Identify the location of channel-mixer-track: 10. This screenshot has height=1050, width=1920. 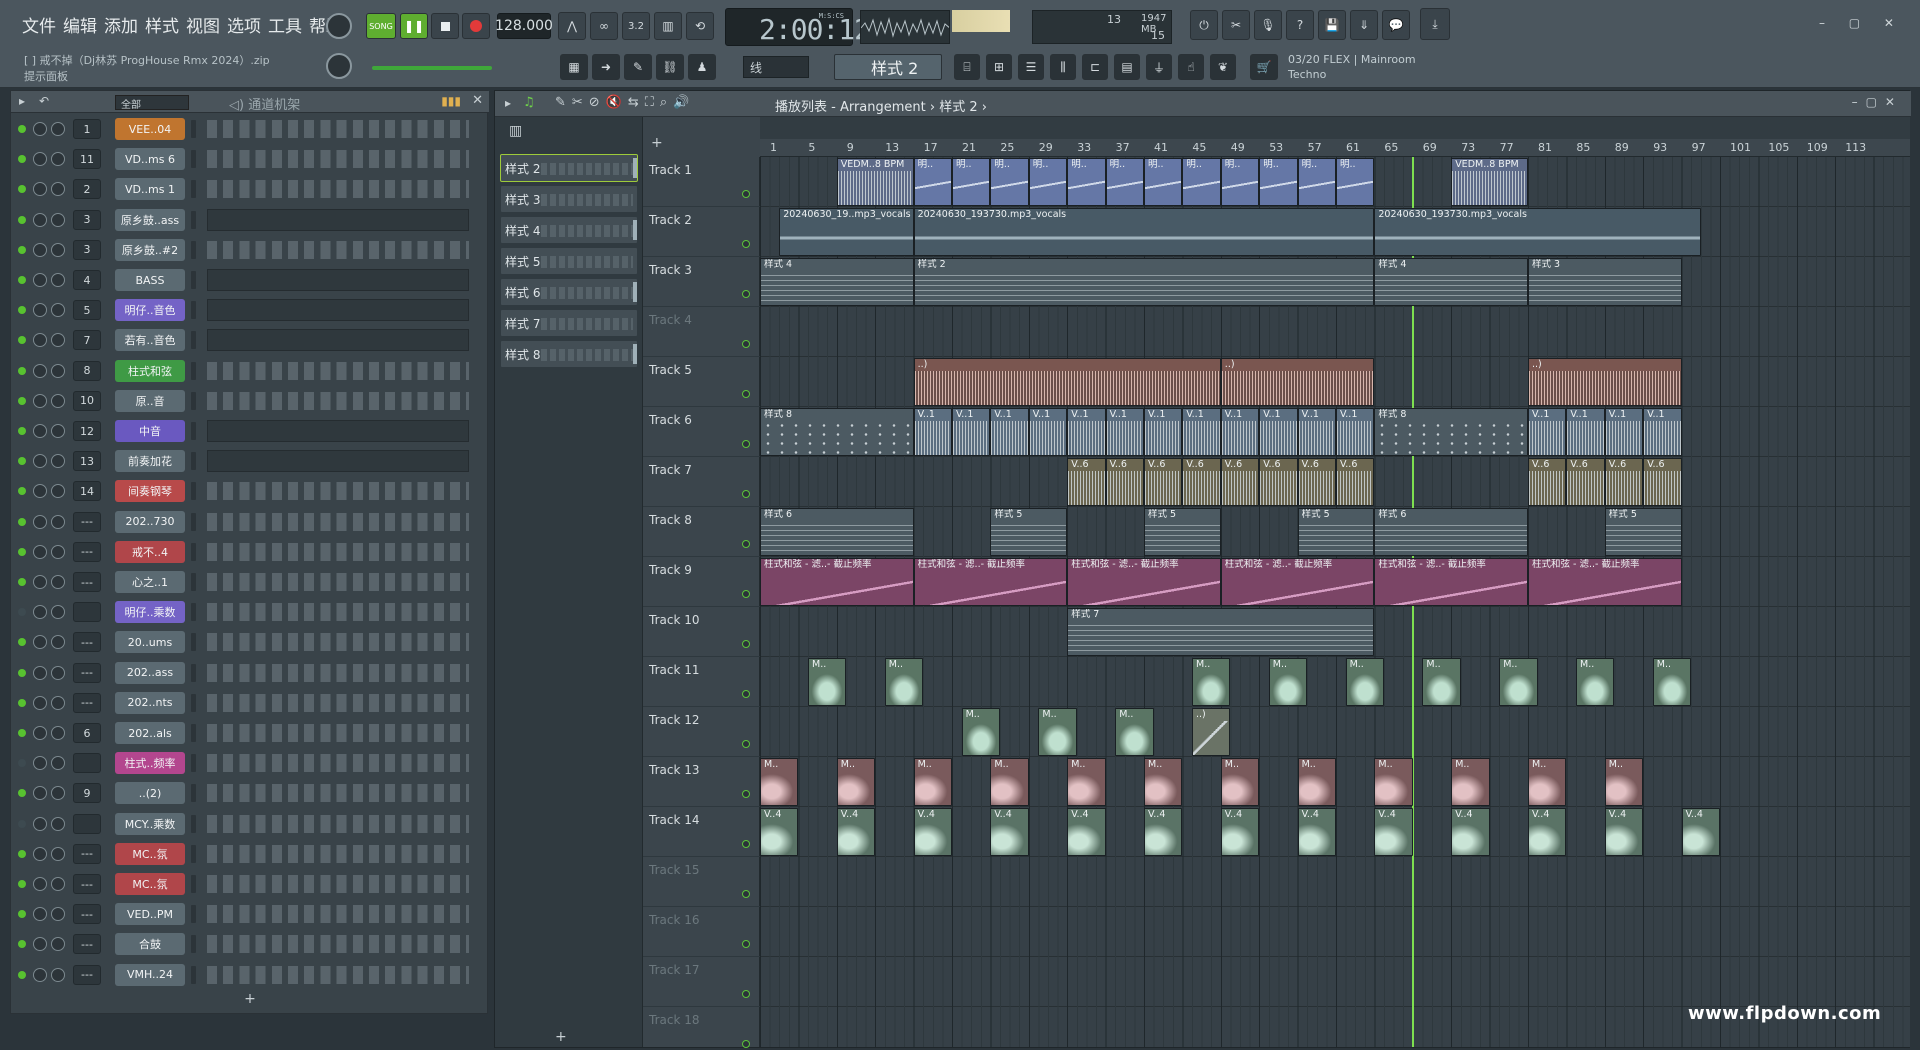
(87, 400).